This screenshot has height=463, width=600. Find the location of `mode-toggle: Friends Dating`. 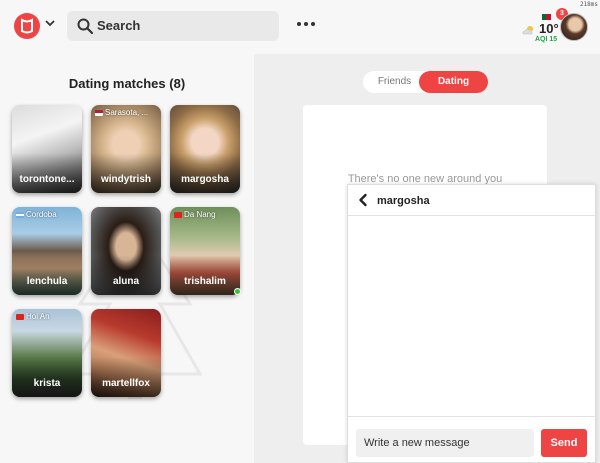

mode-toggle: Friends Dating is located at coordinates (425, 82).